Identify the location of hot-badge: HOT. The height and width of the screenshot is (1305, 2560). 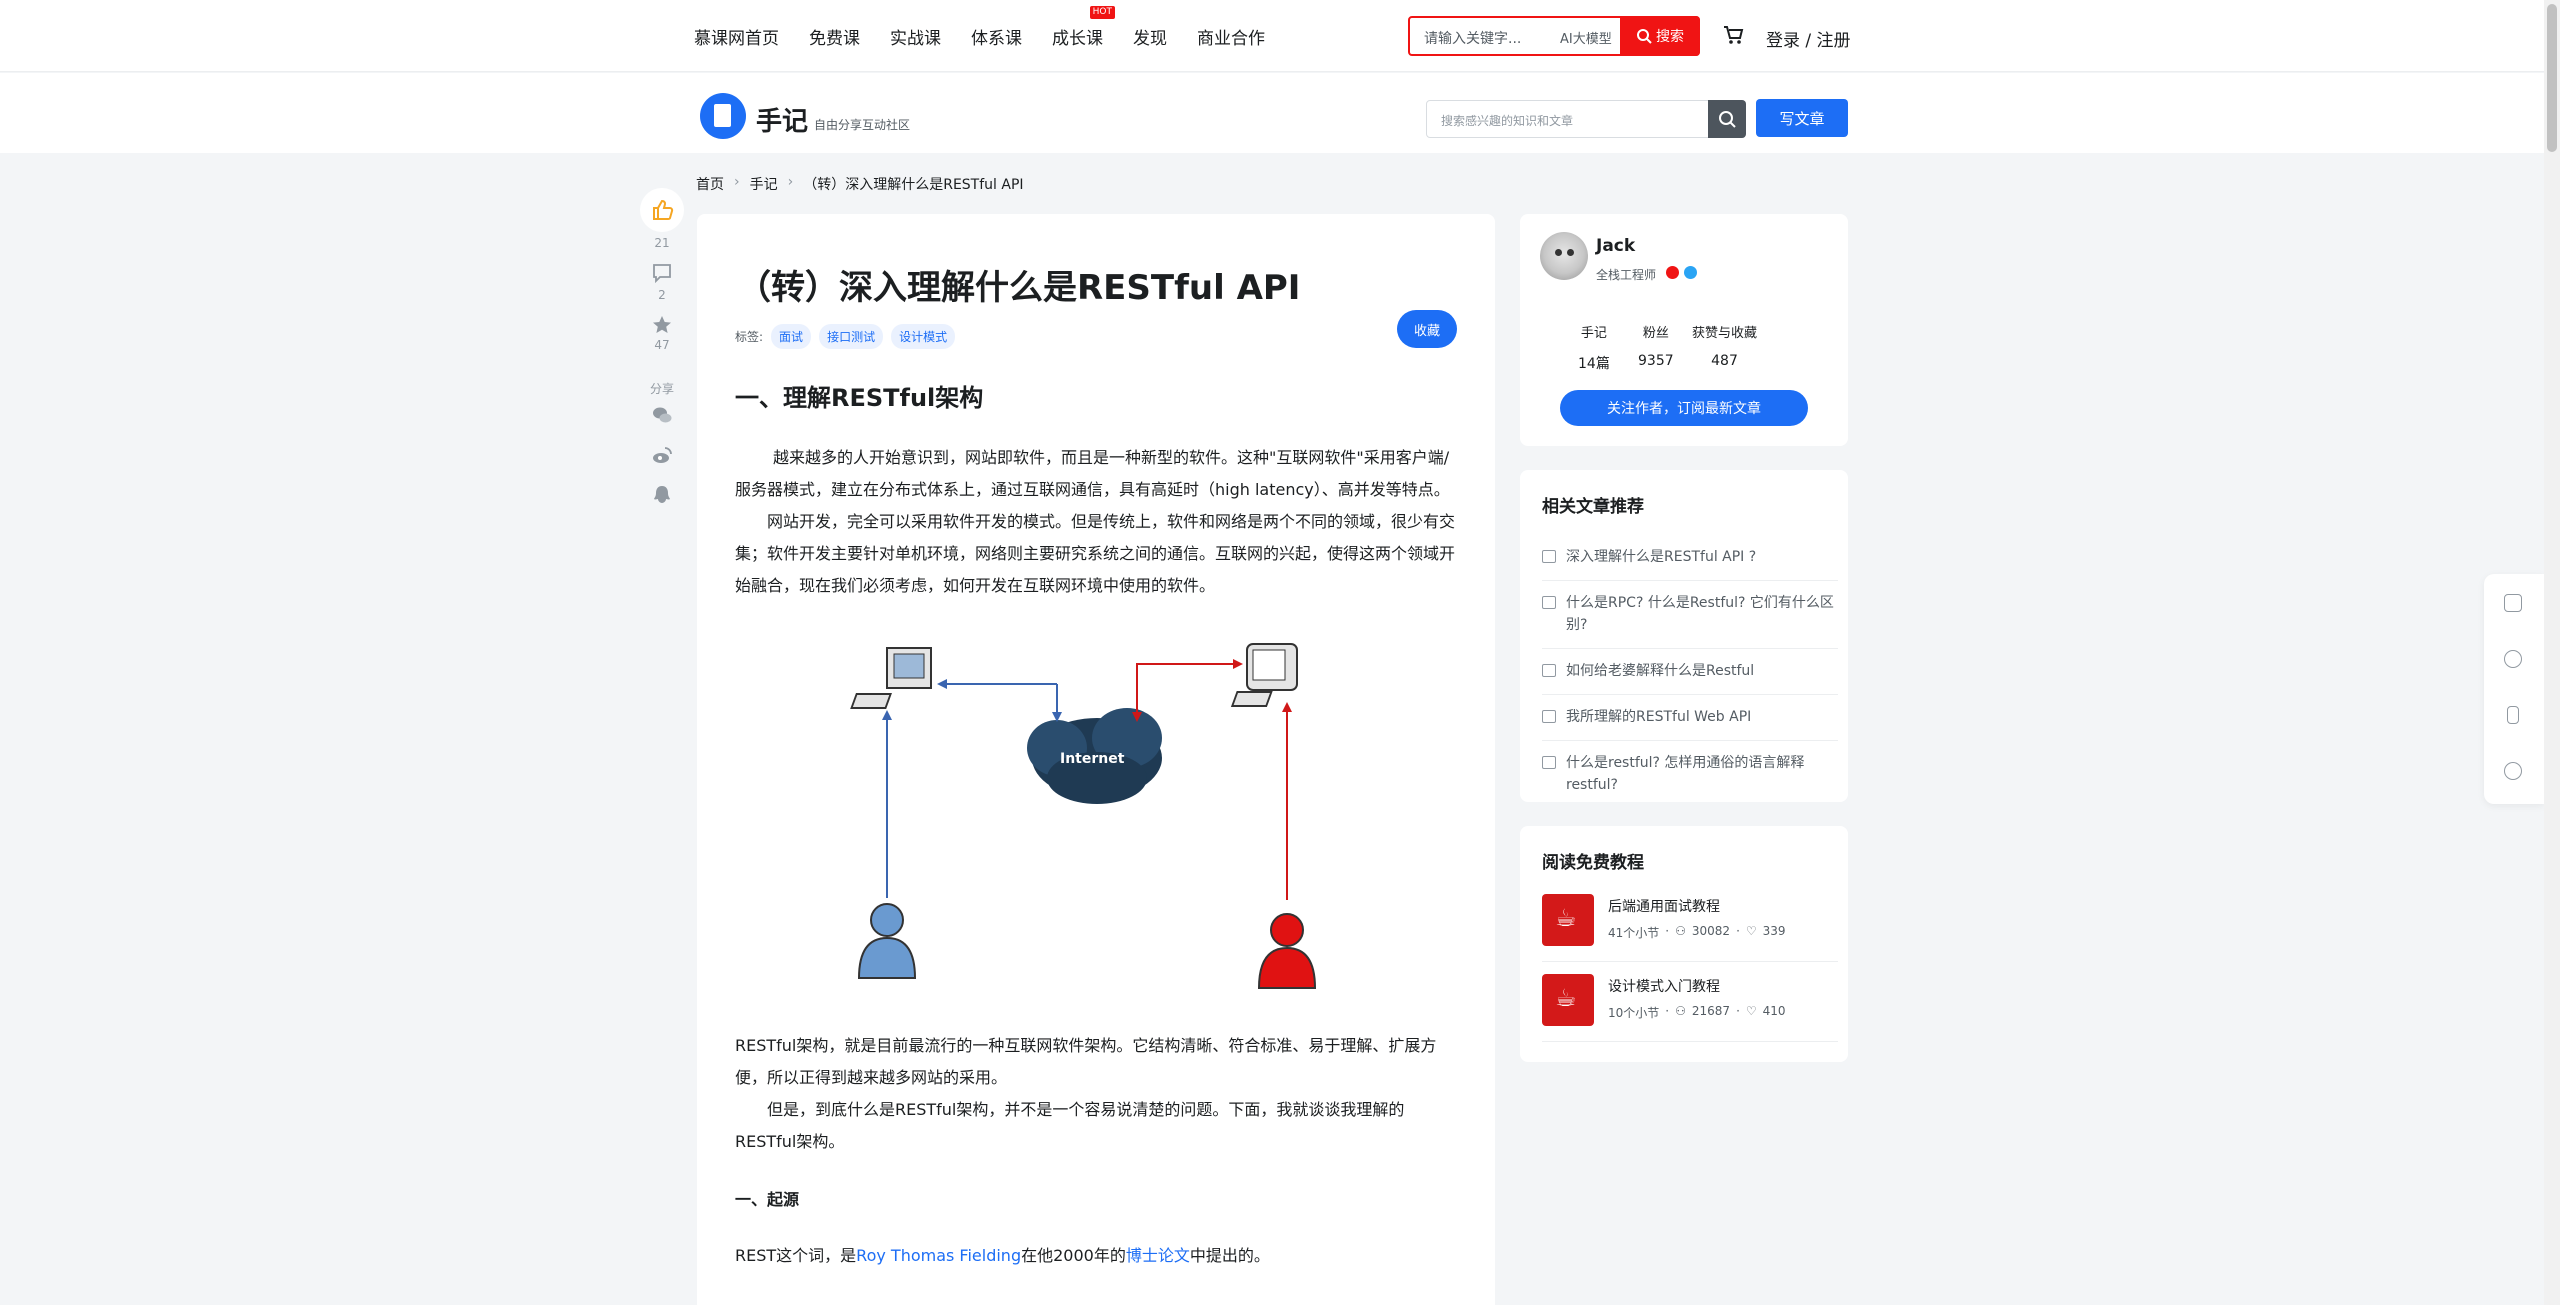
(1102, 12).